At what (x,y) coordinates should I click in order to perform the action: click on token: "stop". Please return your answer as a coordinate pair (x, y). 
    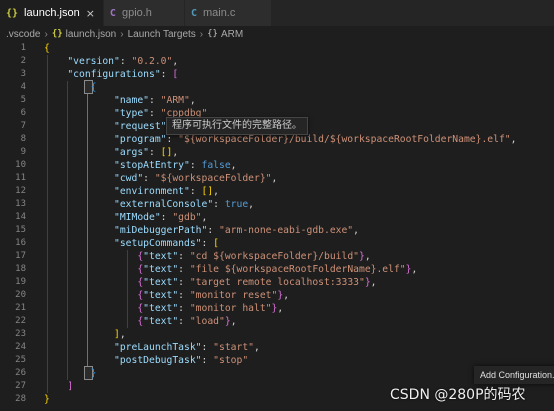
    Looking at the image, I should click on (231, 360).